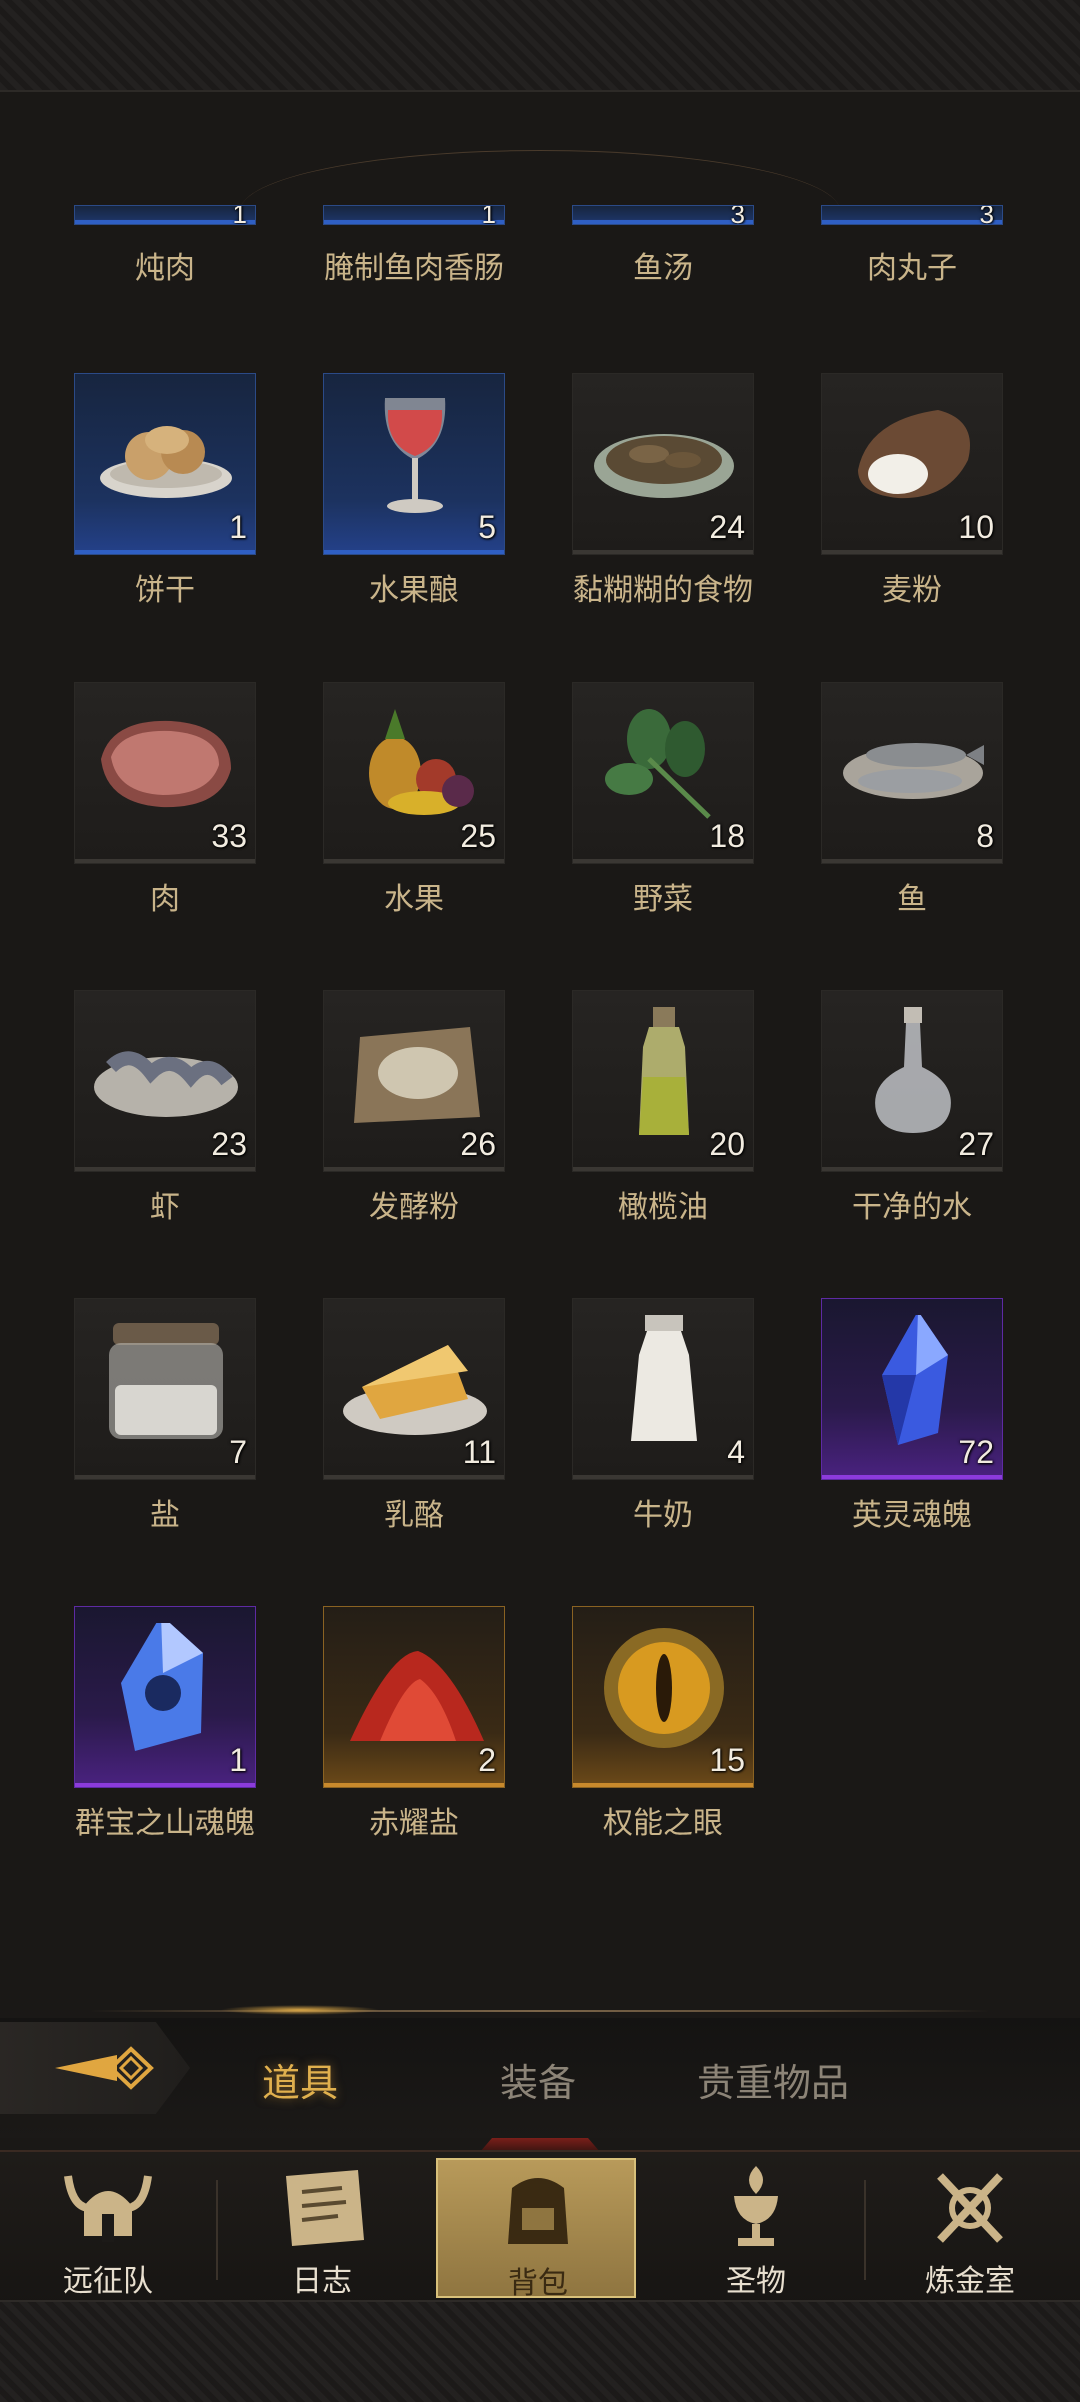  I want to click on nav-relics: 圣物, so click(756, 2228).